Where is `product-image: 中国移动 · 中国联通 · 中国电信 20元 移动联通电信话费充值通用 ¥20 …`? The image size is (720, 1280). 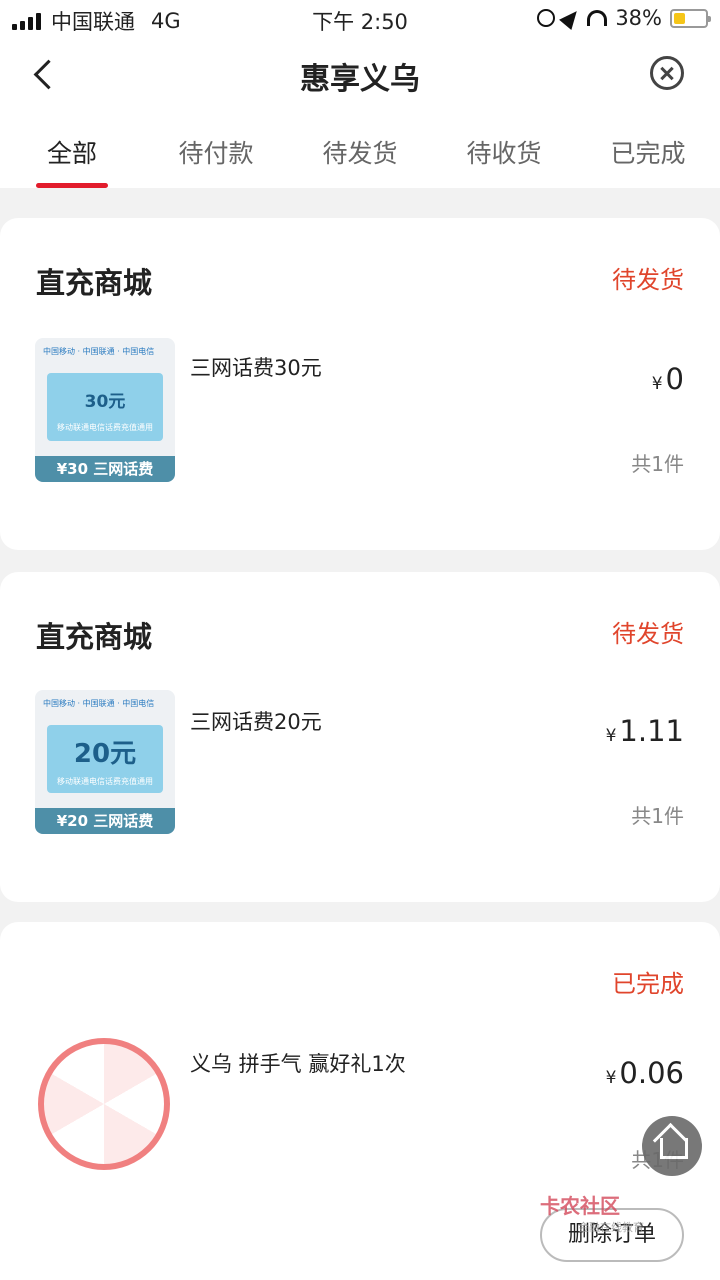
product-image: 中国移动 · 中国联通 · 中国电信 20元 移动联通电信话费充值通用 ¥20 … is located at coordinates (105, 762).